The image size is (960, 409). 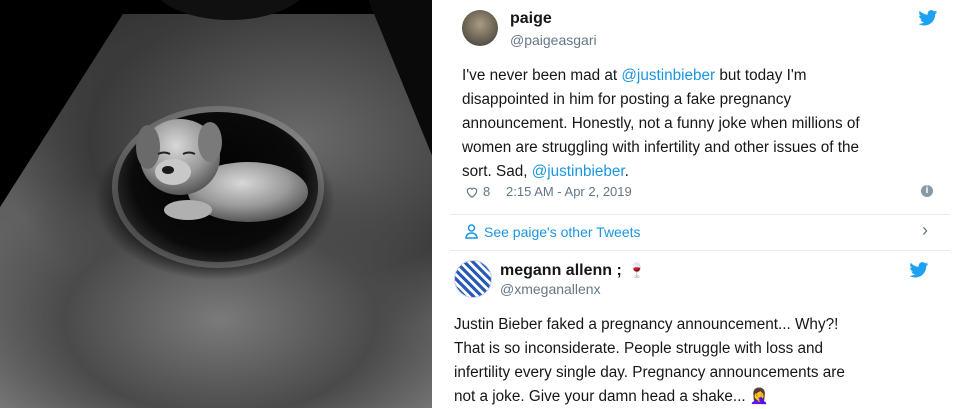 I want to click on ultrasound-fan-edge-right, so click(x=392, y=90).